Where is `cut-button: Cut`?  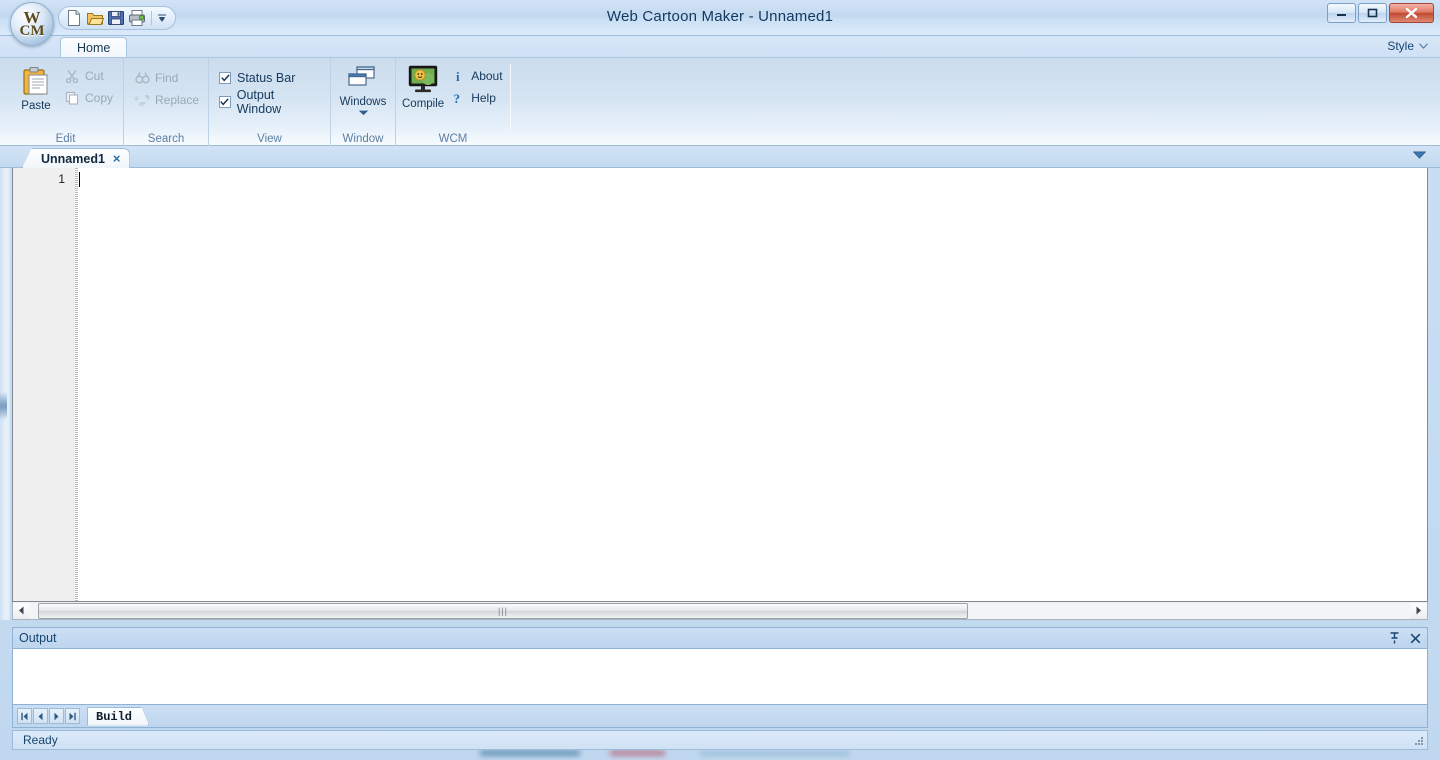 cut-button: Cut is located at coordinates (88, 76).